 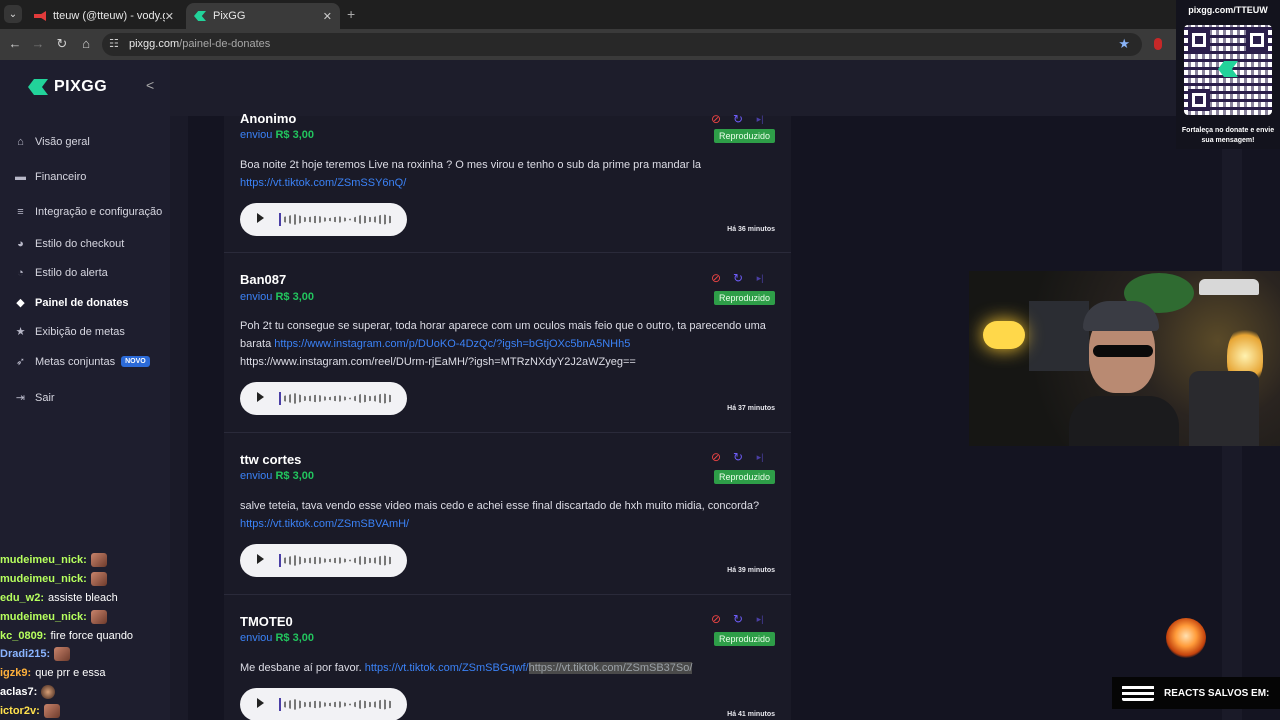 What do you see at coordinates (1124, 44) in the screenshot?
I see `bookmark-star-icon: ★` at bounding box center [1124, 44].